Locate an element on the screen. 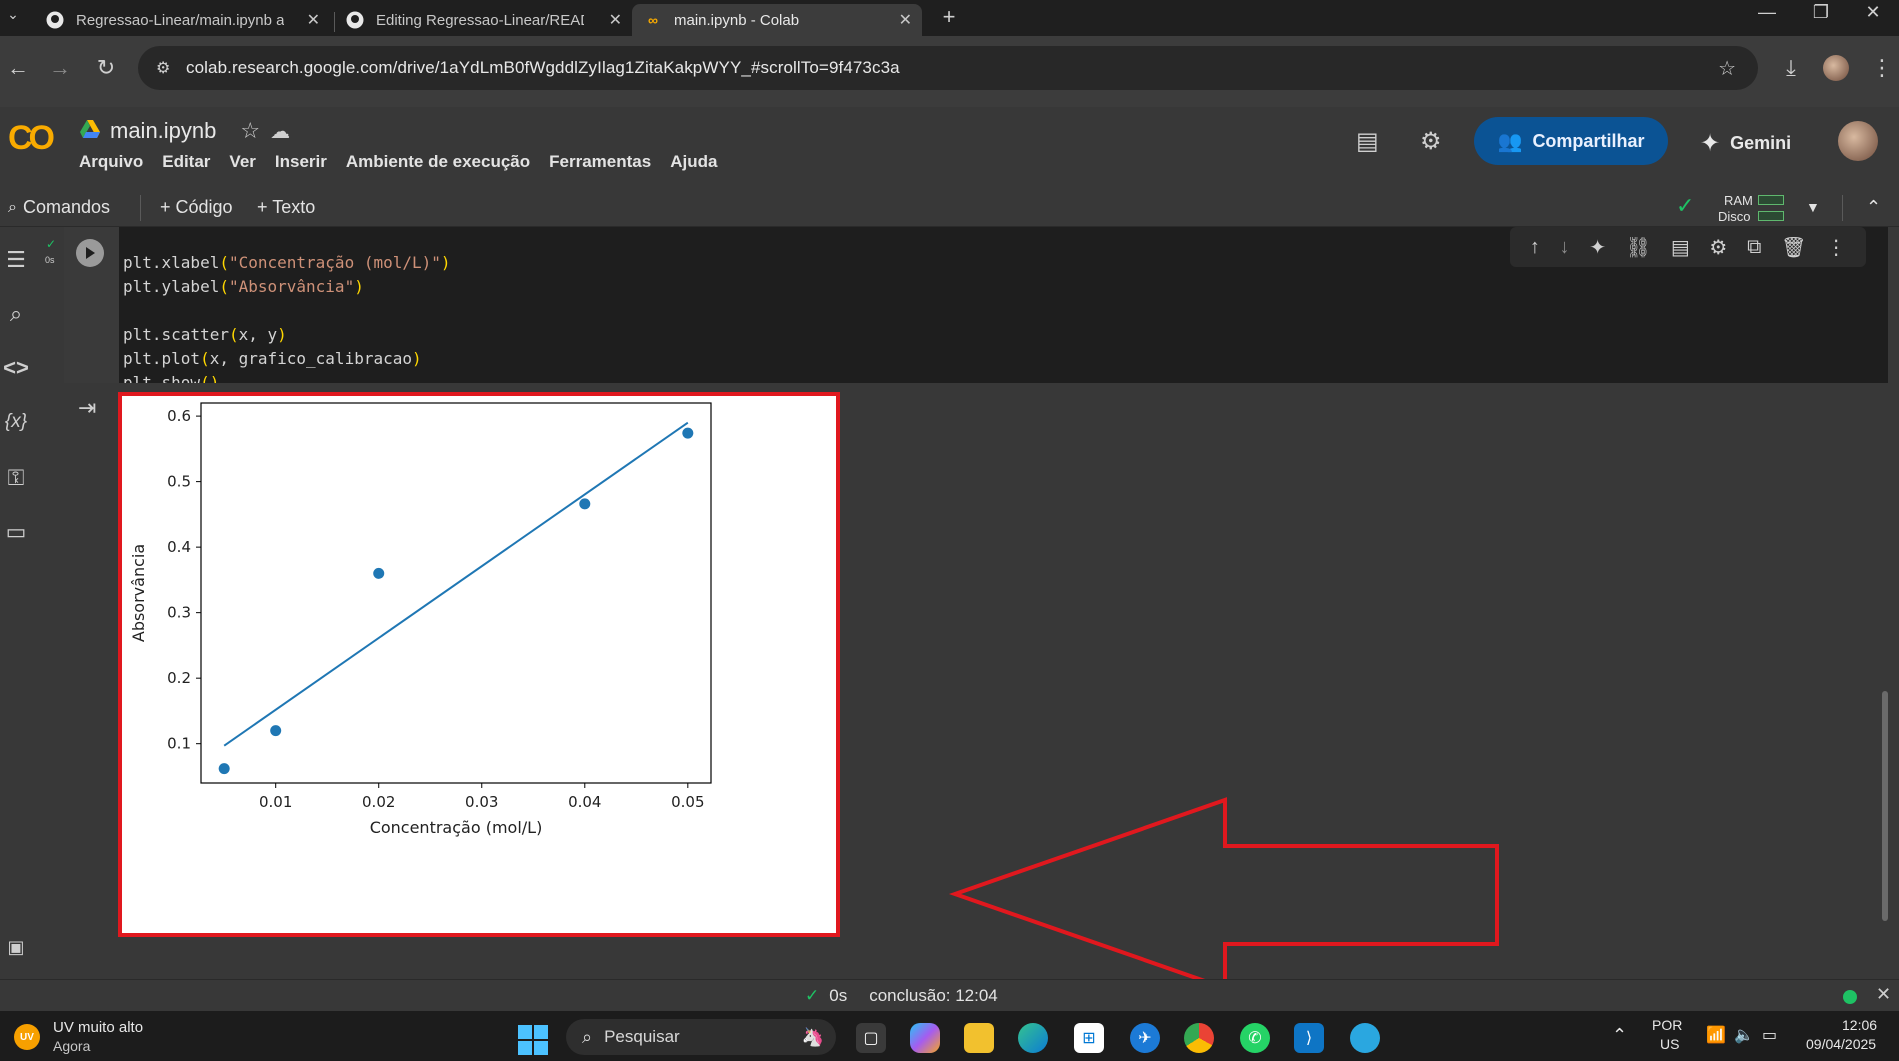 The height and width of the screenshot is (1061, 1899). move-down-icon: ↓ is located at coordinates (1565, 247).